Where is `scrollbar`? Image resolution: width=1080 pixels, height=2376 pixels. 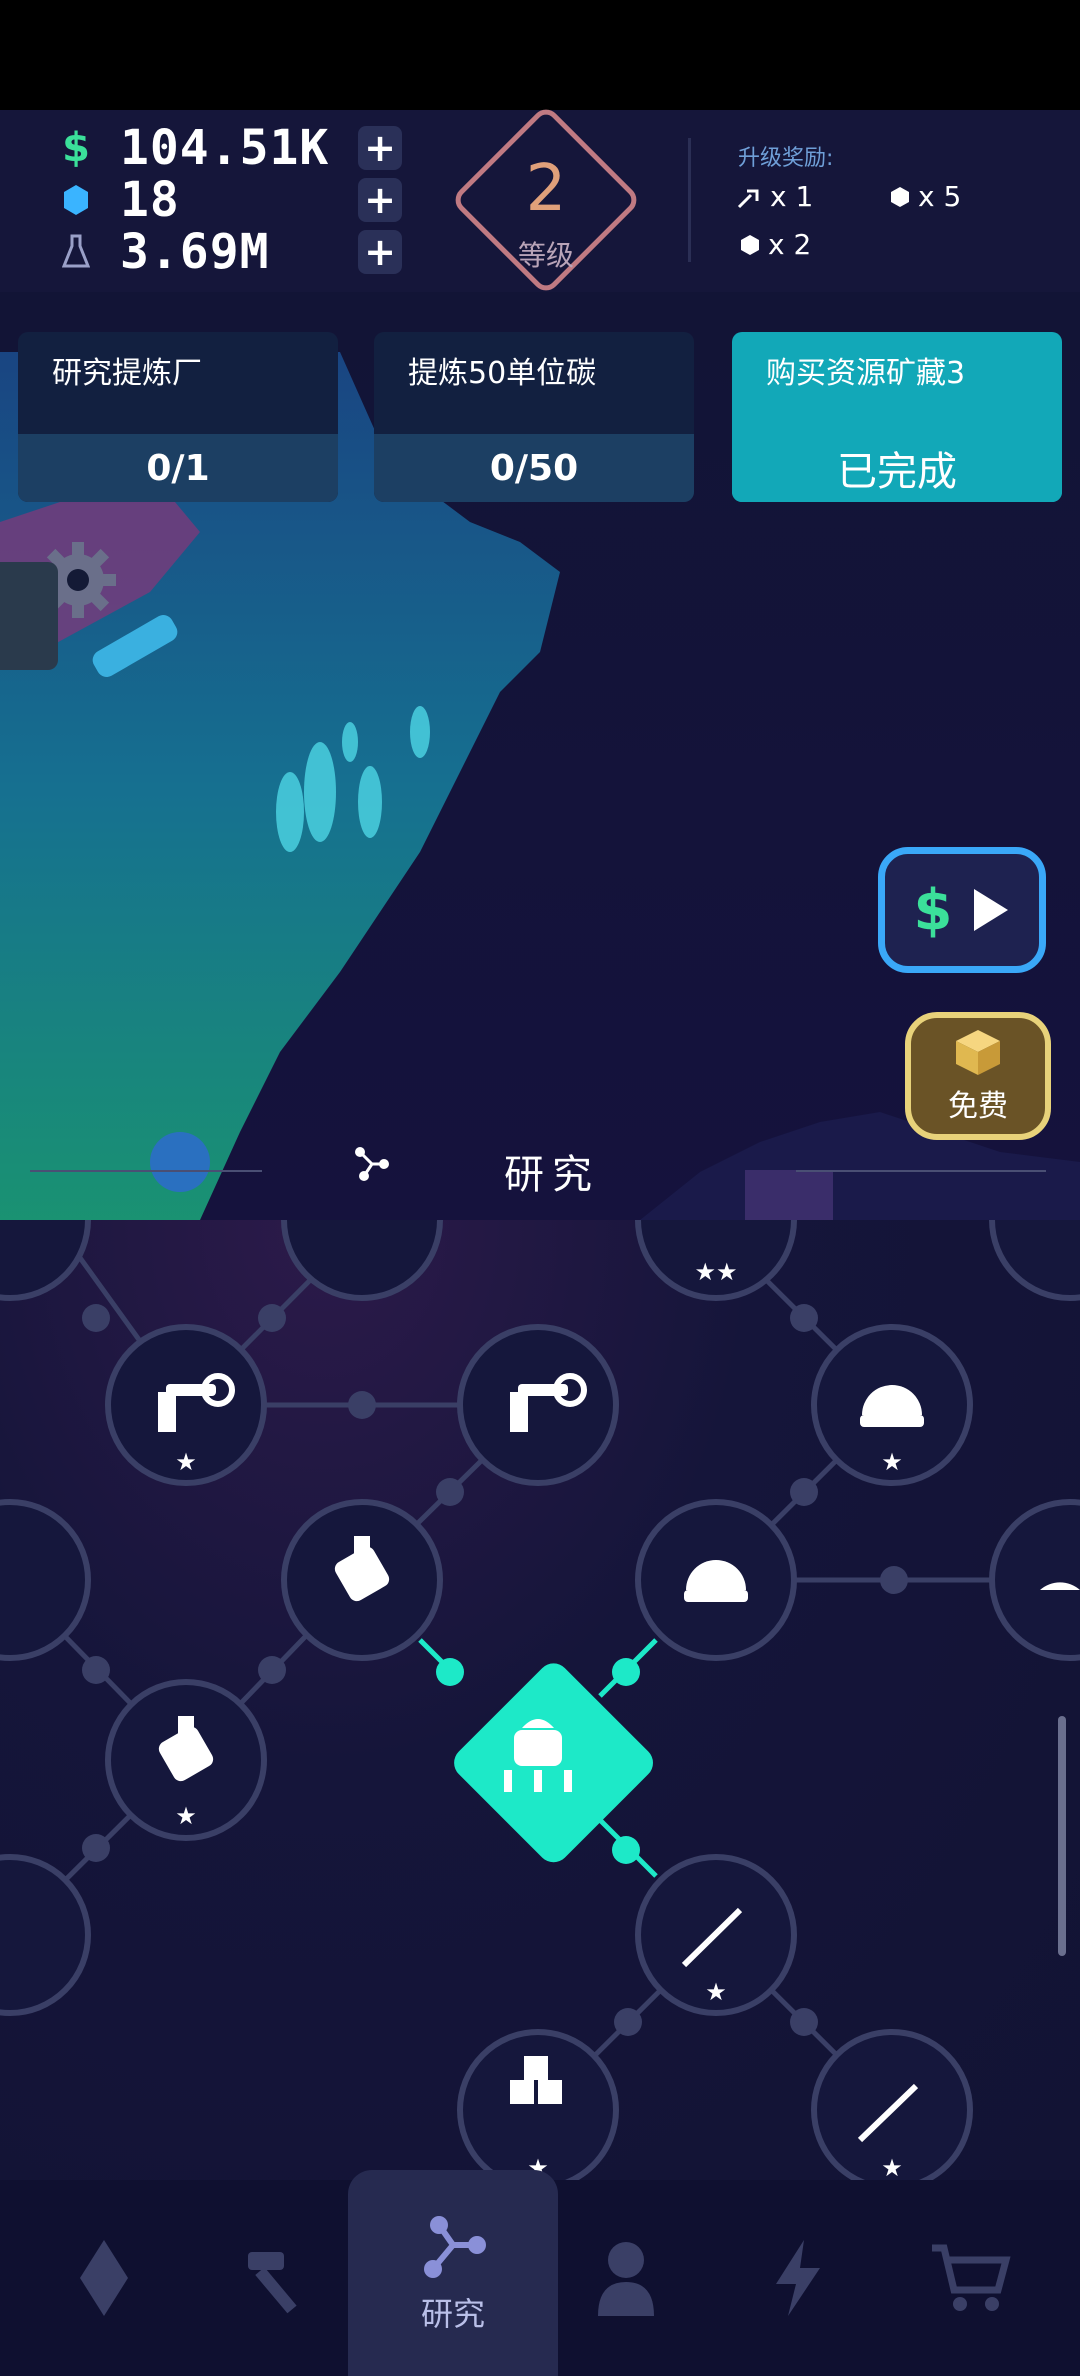
scrollbar is located at coordinates (1062, 1836).